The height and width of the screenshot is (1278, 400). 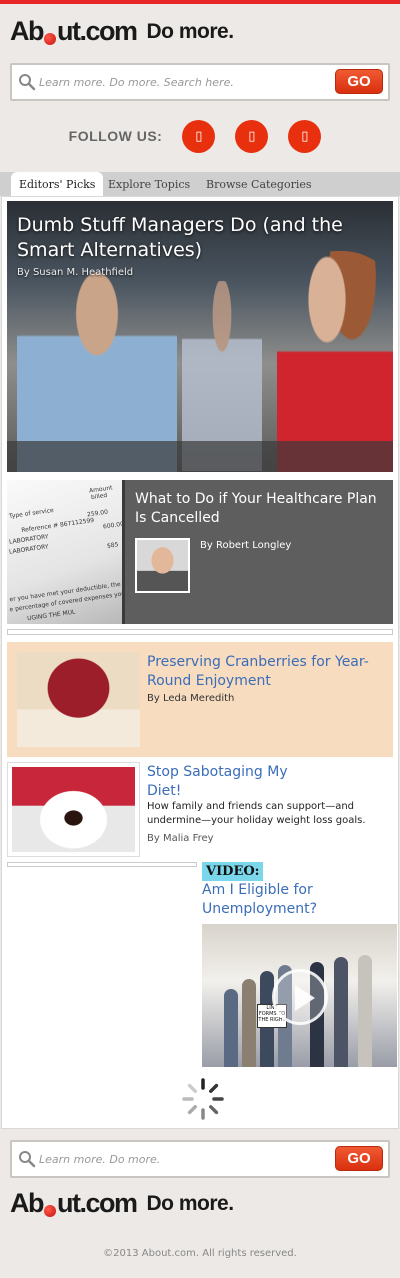 I want to click on tab-editors-picks: Editors' Picks, so click(x=57, y=184).